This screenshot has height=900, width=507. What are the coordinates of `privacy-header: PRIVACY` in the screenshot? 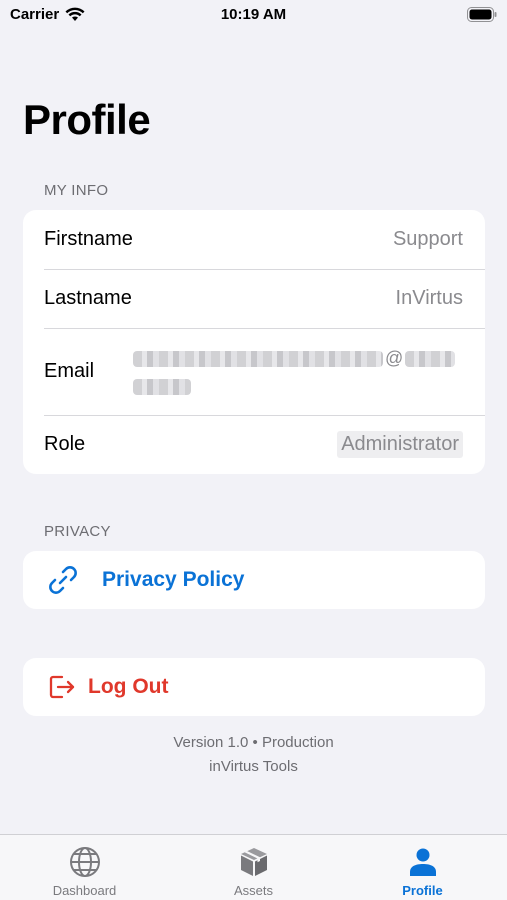 It's located at (77, 531).